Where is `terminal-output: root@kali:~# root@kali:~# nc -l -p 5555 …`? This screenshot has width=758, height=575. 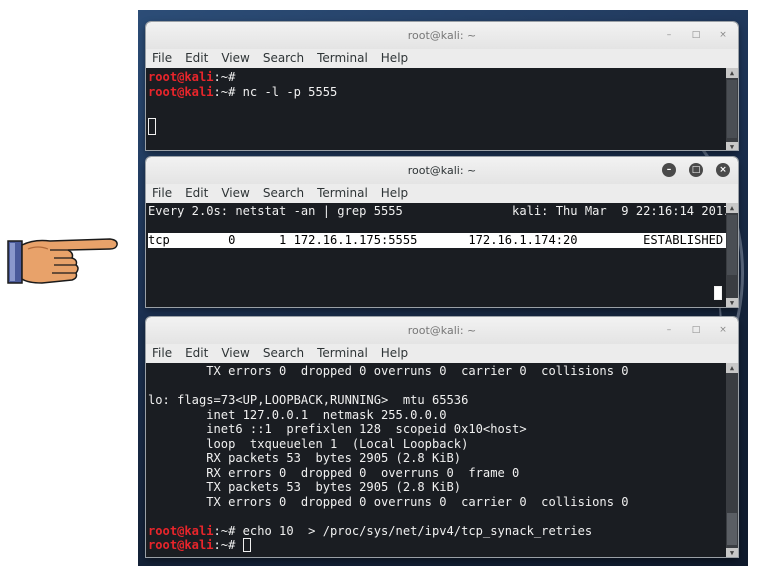 terminal-output: root@kali:~# root@kali:~# nc -l -p 5555 … is located at coordinates (442, 109).